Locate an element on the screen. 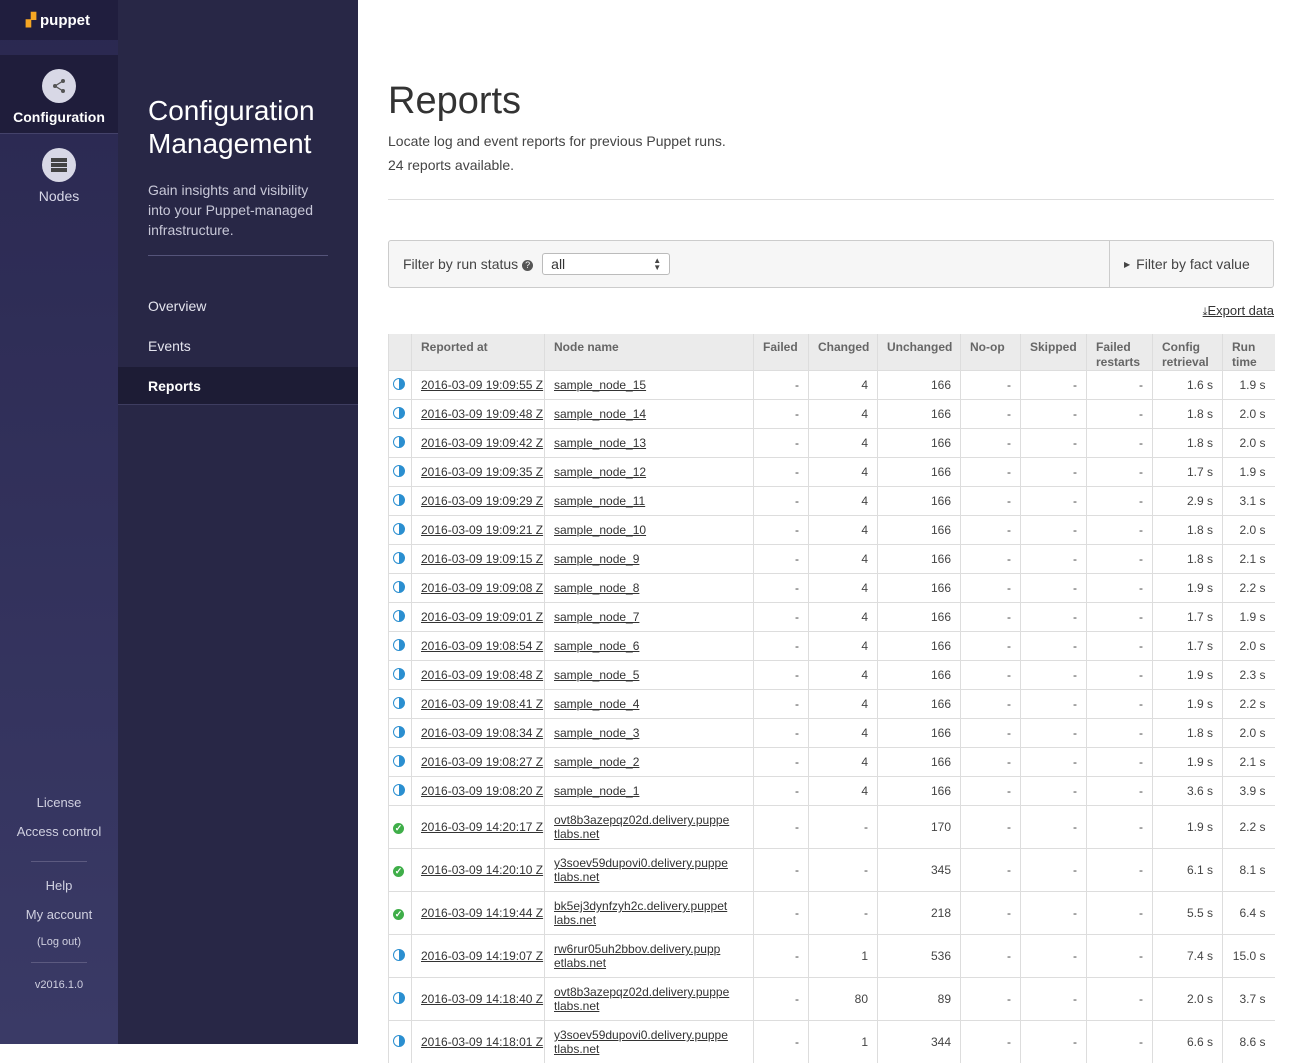  node-link: sample_node_15 is located at coordinates (600, 385).